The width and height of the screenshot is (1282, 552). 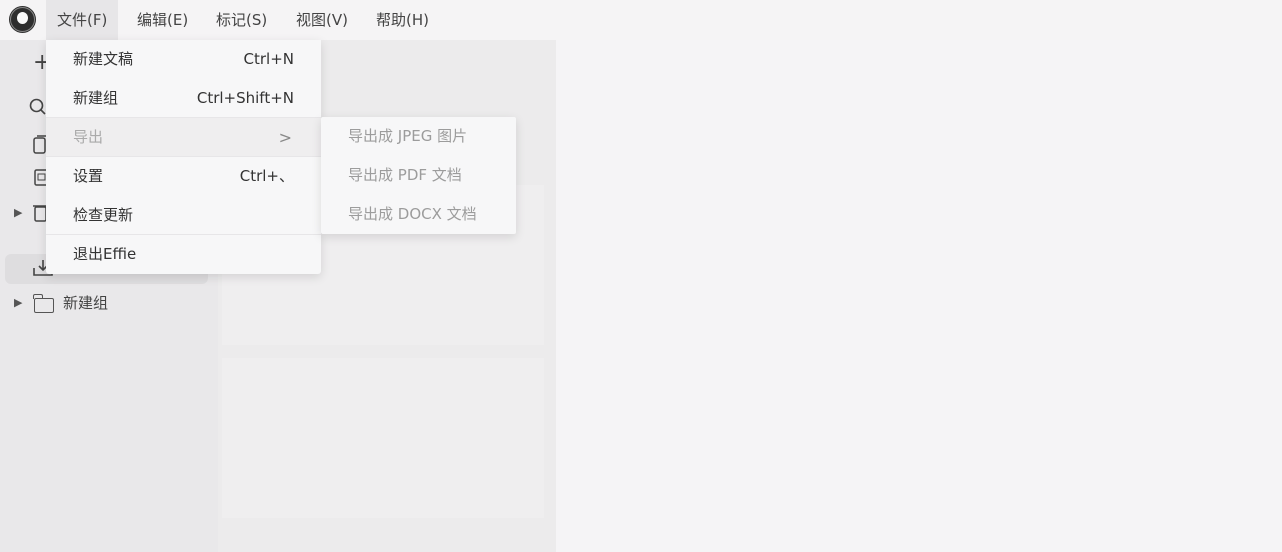 I want to click on menu-item-export: 导出 >, so click(x=183, y=137).